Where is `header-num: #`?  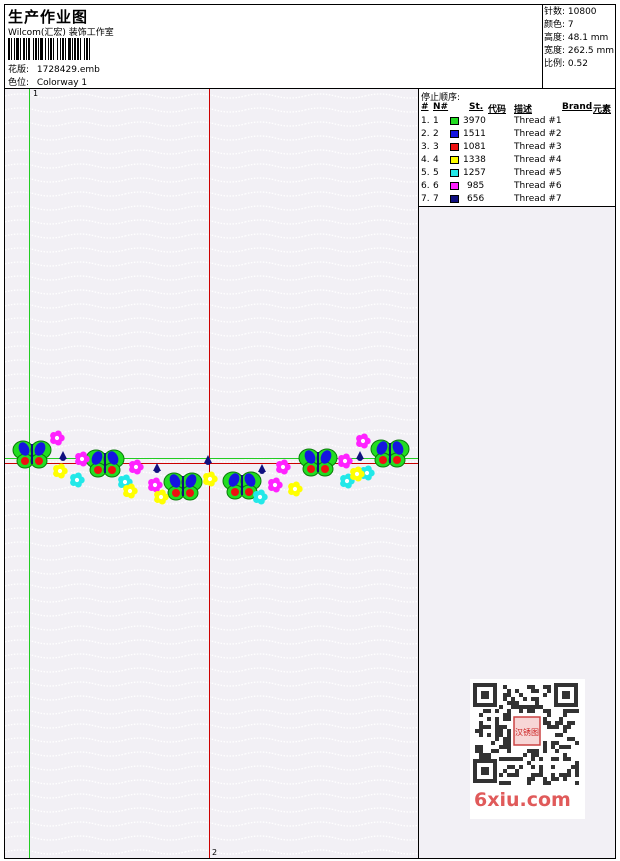 header-num: # is located at coordinates (425, 107).